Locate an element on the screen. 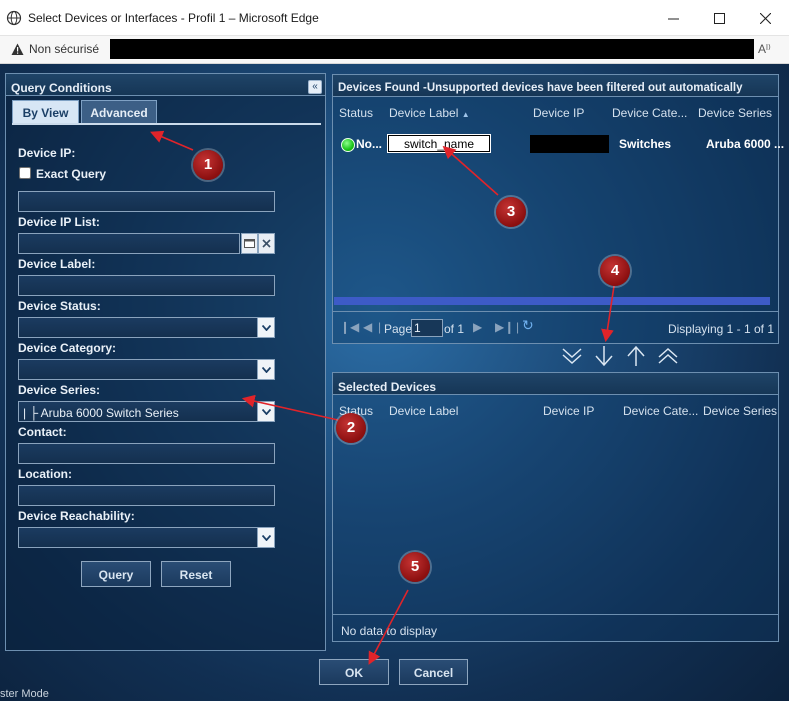  next-page-icon: ▶ is located at coordinates (477, 327).